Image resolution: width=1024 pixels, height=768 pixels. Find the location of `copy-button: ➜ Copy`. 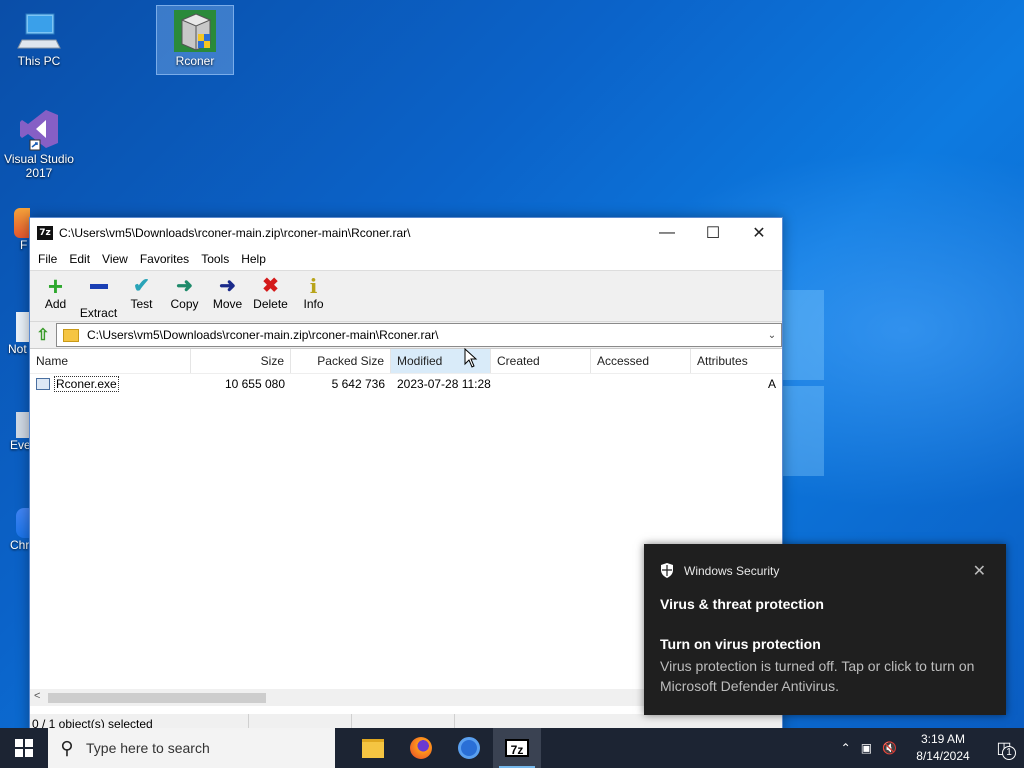

copy-button: ➜ Copy is located at coordinates (184, 291).